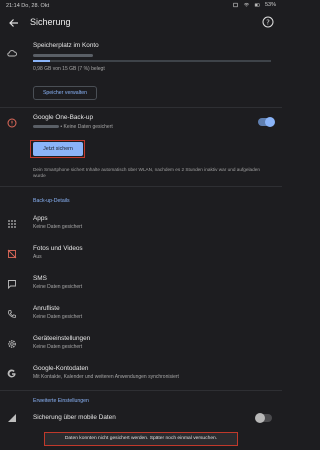  What do you see at coordinates (12, 418) in the screenshot?
I see `cellular-data-icon` at bounding box center [12, 418].